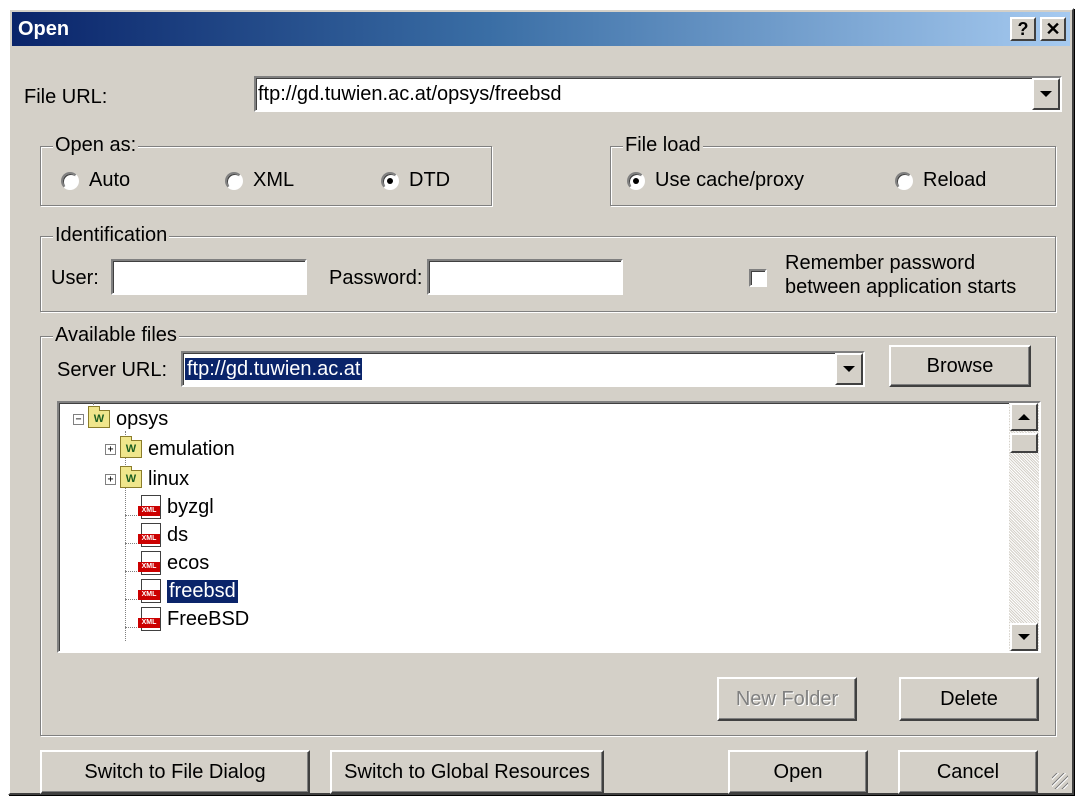 This screenshot has width=1082, height=803. I want to click on open-button: Open, so click(798, 772).